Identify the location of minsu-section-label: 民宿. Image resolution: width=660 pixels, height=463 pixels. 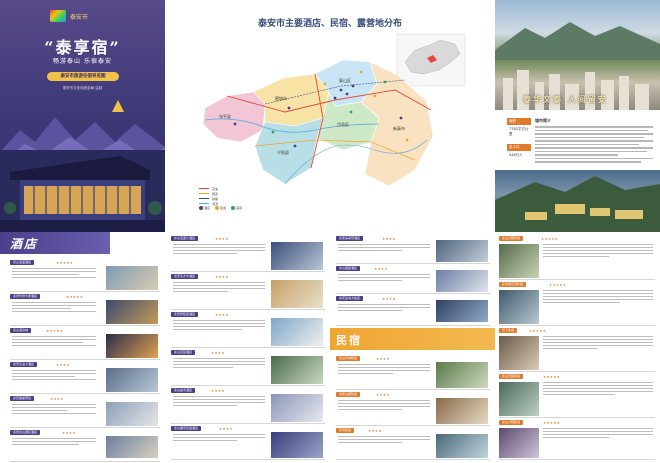
(349, 340).